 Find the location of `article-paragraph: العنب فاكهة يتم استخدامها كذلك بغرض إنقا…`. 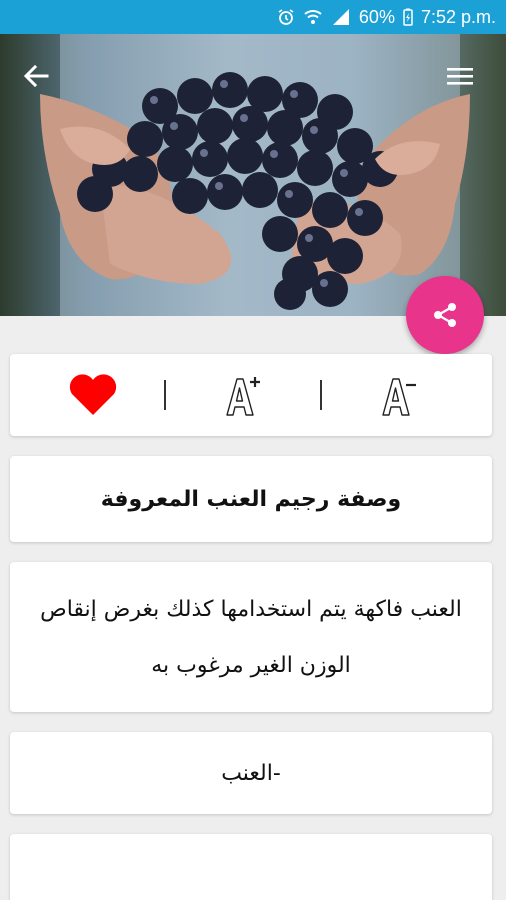

article-paragraph: العنب فاكهة يتم استخدامها كذلك بغرض إنقا… is located at coordinates (251, 637).